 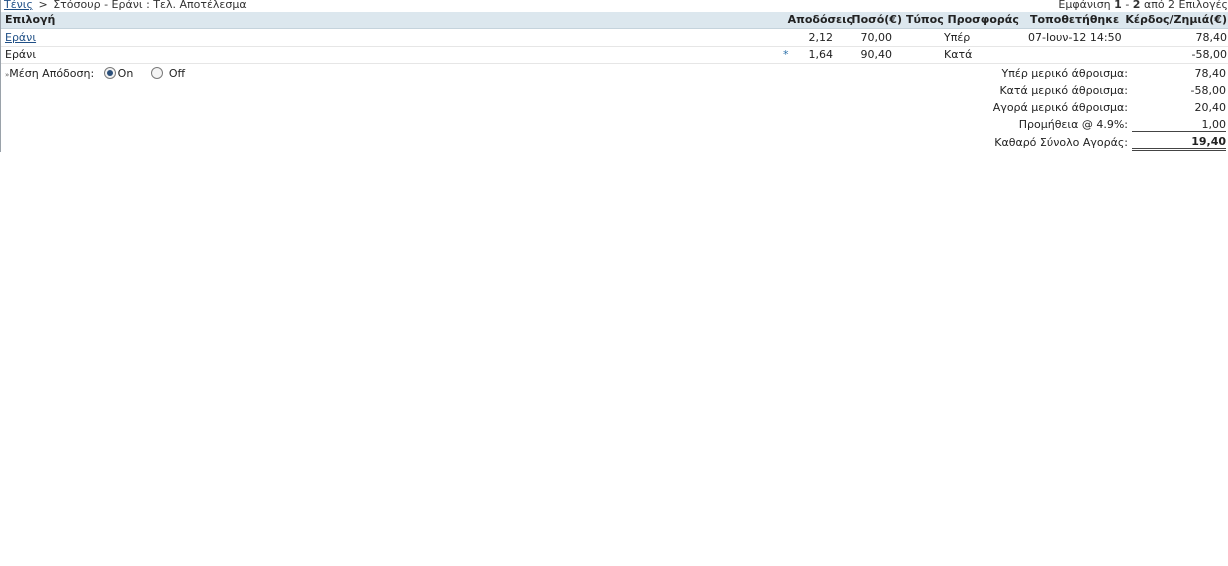 What do you see at coordinates (1060, 107) in the screenshot?
I see `summary-market-label: Αγορά μερικό άθροισμα:` at bounding box center [1060, 107].